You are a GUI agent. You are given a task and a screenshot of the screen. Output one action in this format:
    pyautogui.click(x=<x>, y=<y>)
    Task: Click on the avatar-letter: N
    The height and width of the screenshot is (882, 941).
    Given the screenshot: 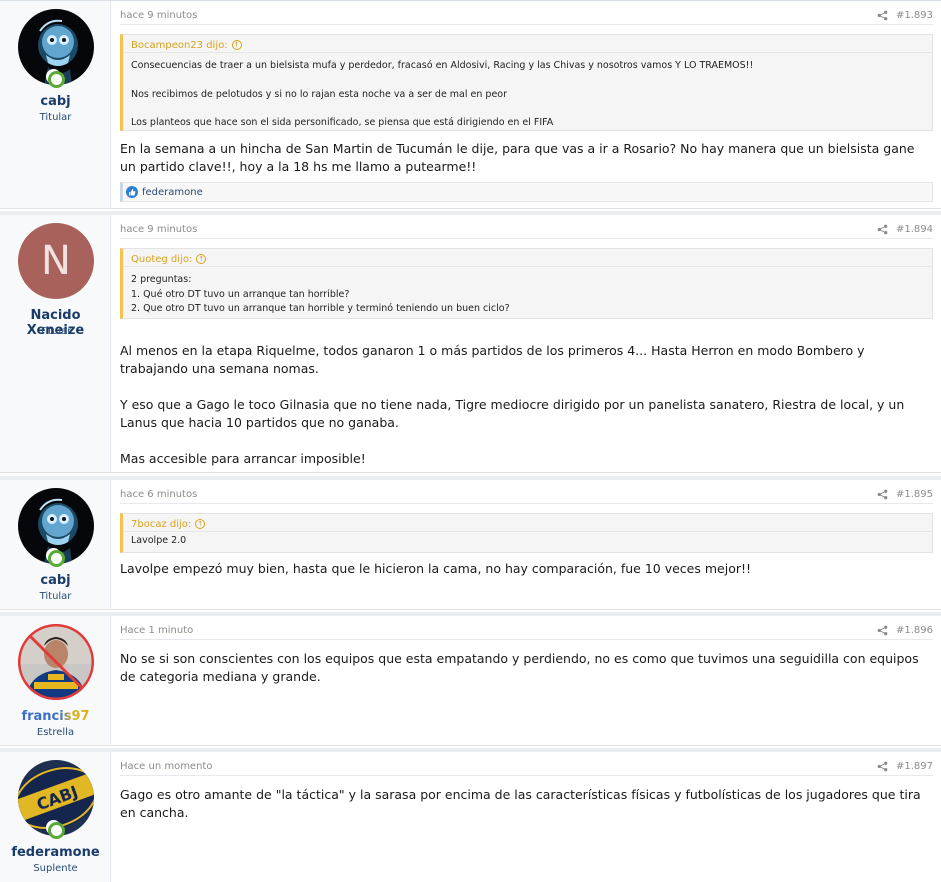 What is the action you would take?
    pyautogui.click(x=56, y=261)
    